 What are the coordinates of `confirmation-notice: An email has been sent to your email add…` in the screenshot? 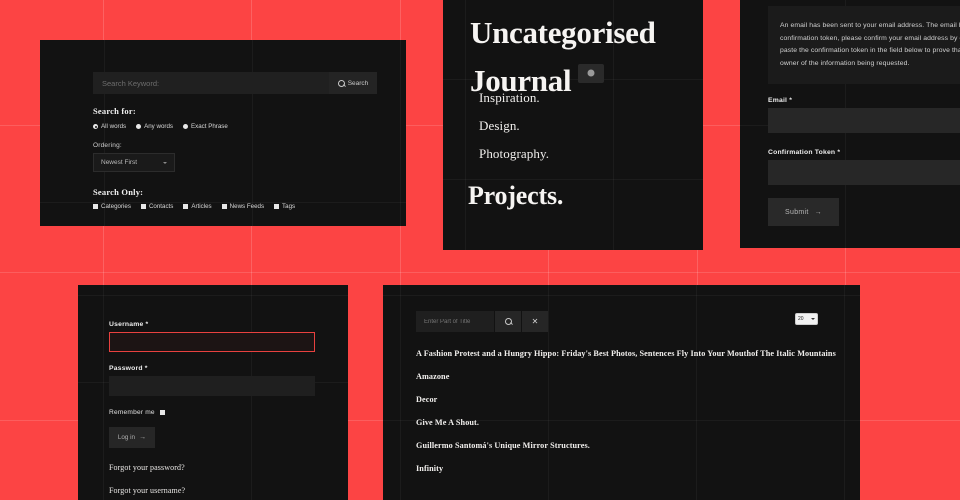 It's located at (864, 45).